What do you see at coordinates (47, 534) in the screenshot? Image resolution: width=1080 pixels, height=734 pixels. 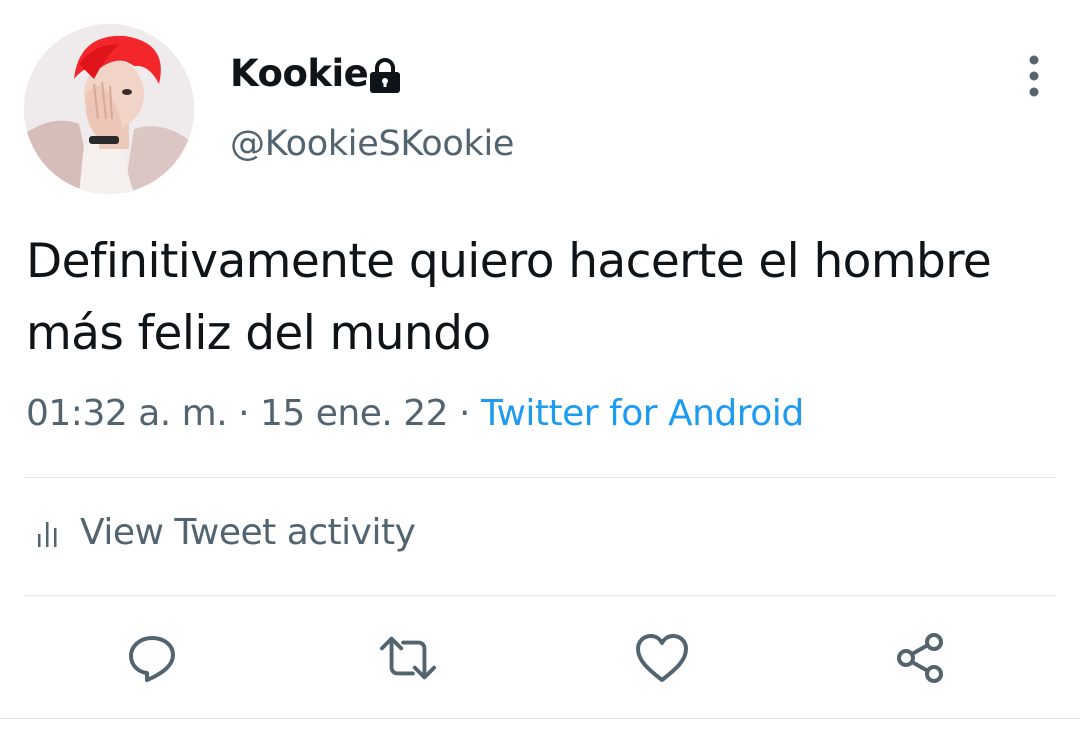 I see `bar-chart-icon` at bounding box center [47, 534].